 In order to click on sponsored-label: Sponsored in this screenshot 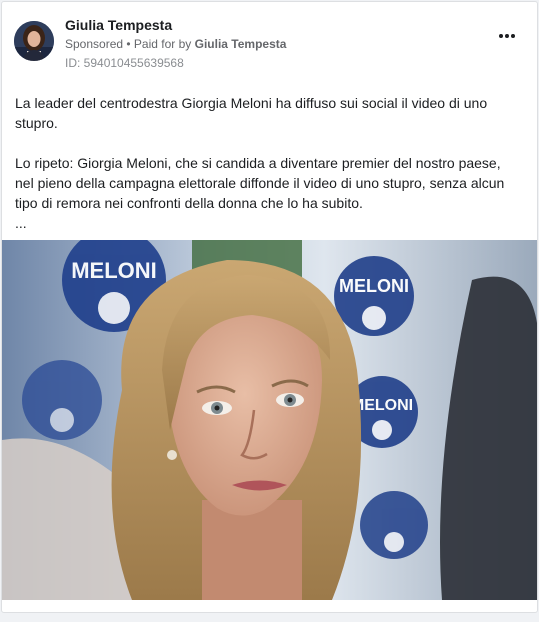, I will do `click(94, 44)`.